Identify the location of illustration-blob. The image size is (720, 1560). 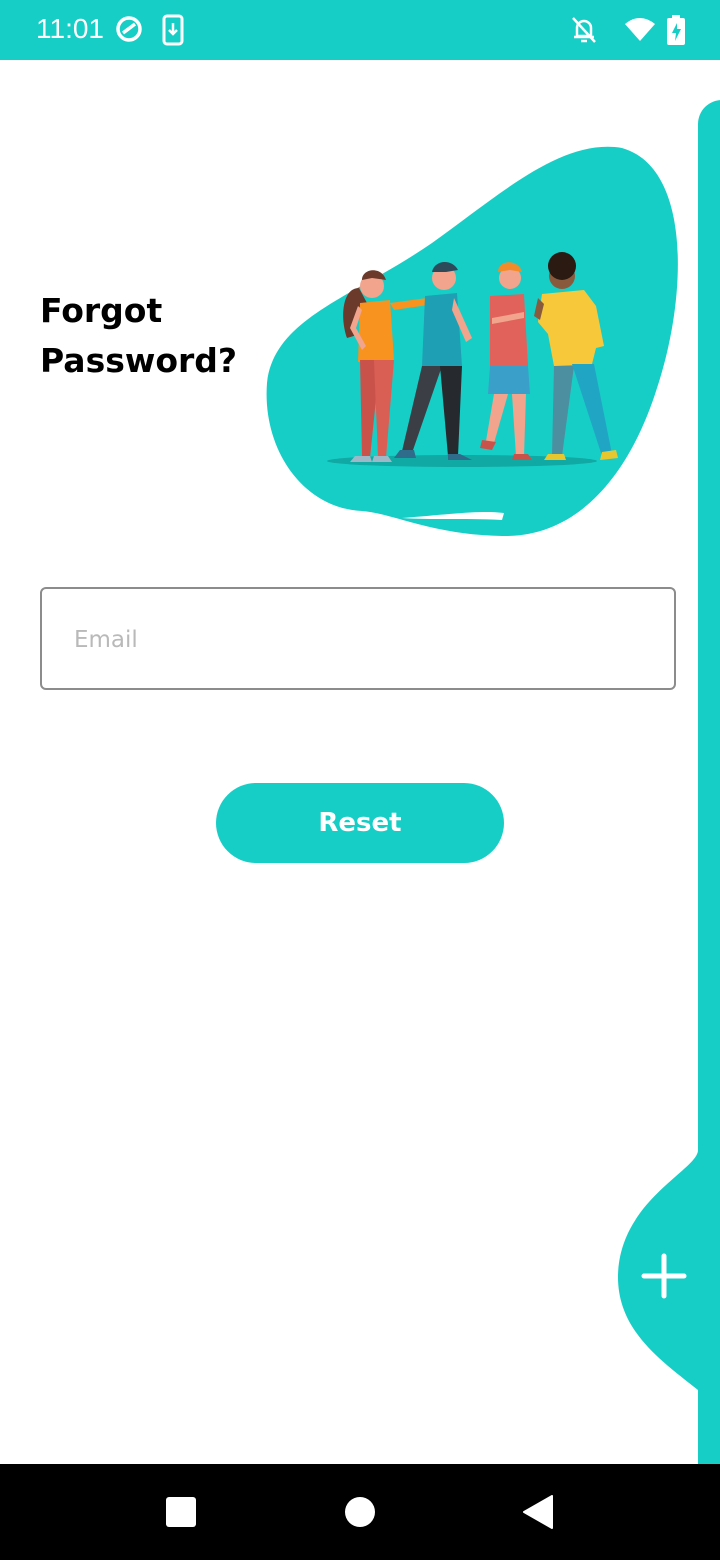
(472, 341).